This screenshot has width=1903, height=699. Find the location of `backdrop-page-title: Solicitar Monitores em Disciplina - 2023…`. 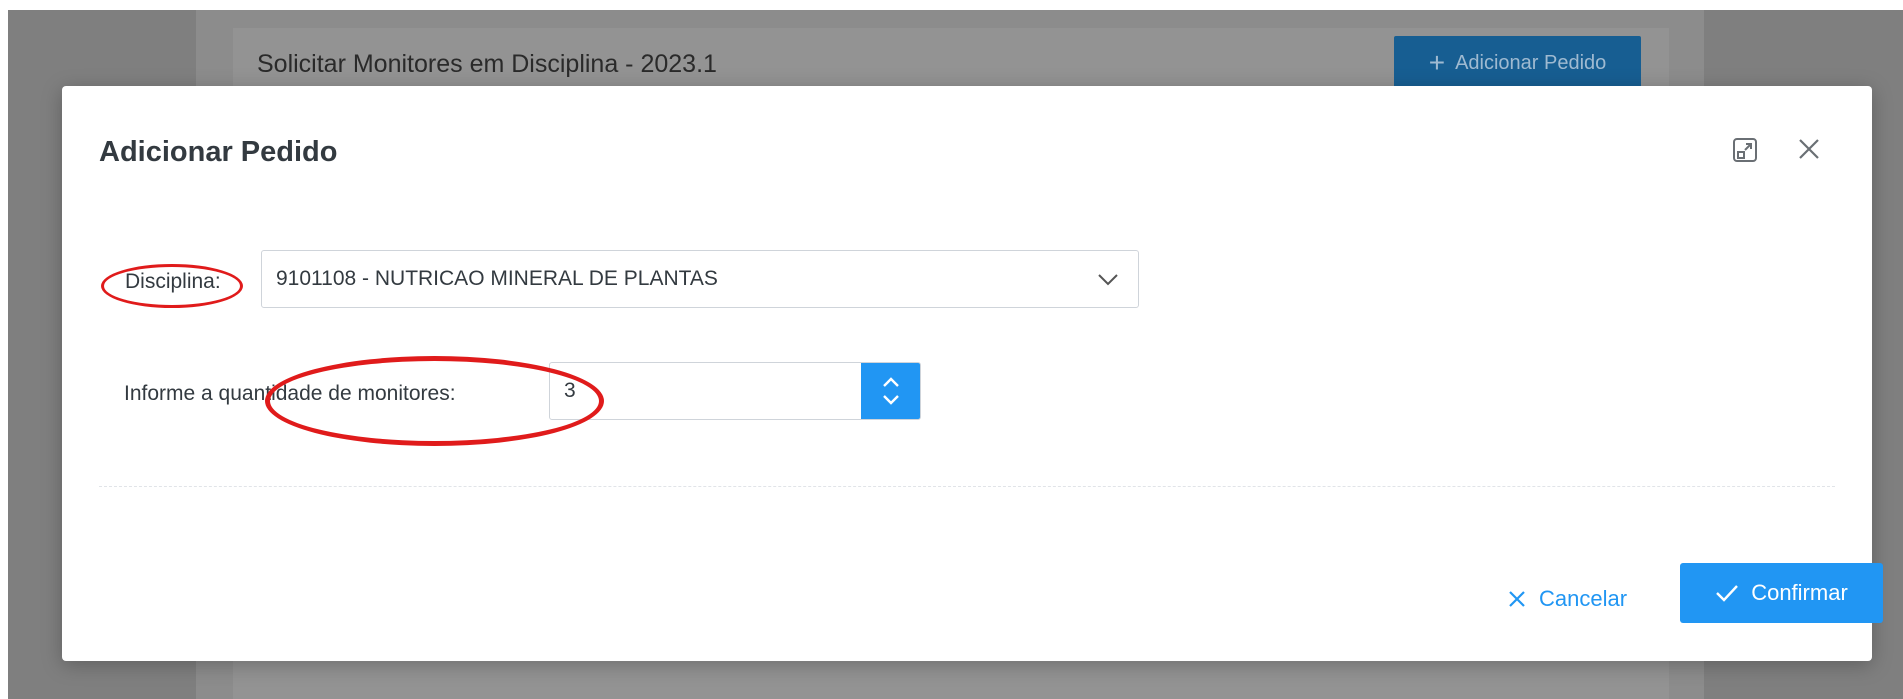

backdrop-page-title: Solicitar Monitores em Disciplina - 2023… is located at coordinates (487, 64).